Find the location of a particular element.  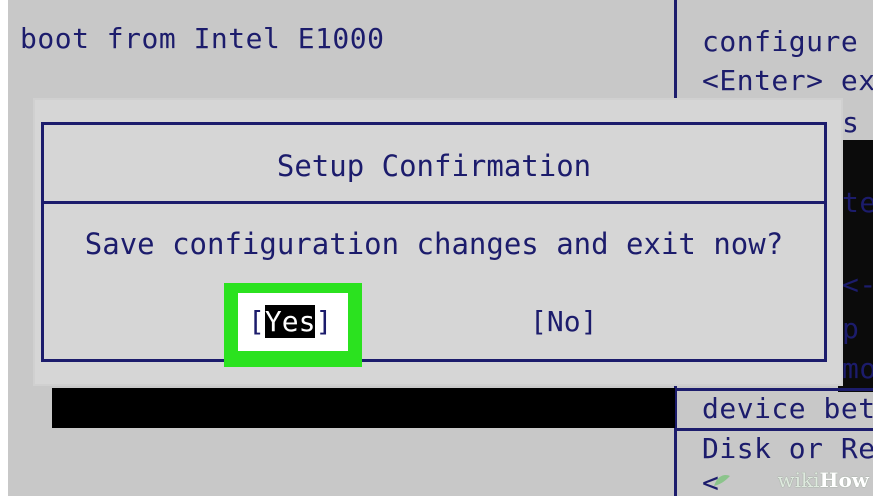

help-text-line: Disk or Re is located at coordinates (787, 448).